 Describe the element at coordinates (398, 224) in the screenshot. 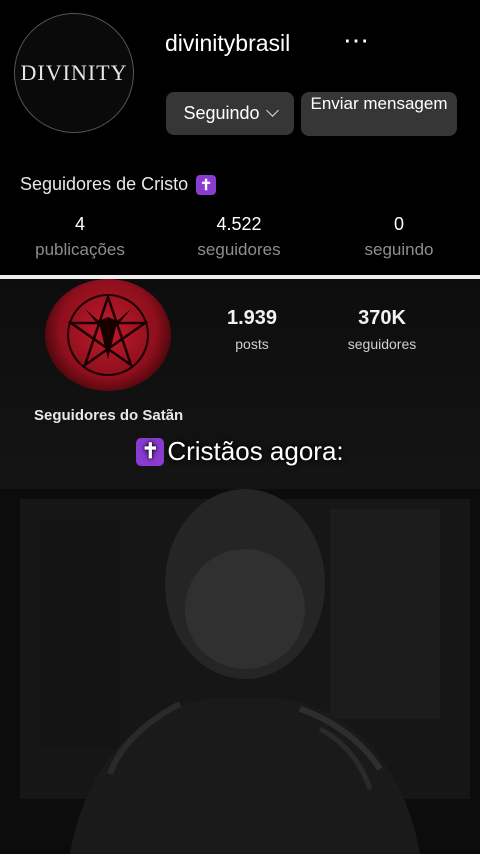

I see `stat-following-value: 0` at that location.